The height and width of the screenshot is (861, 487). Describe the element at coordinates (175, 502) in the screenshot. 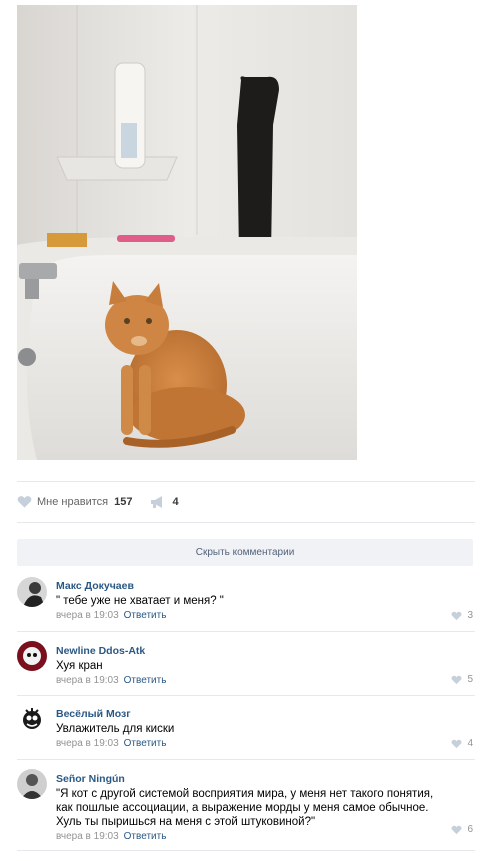

I see `share-count: 4` at that location.